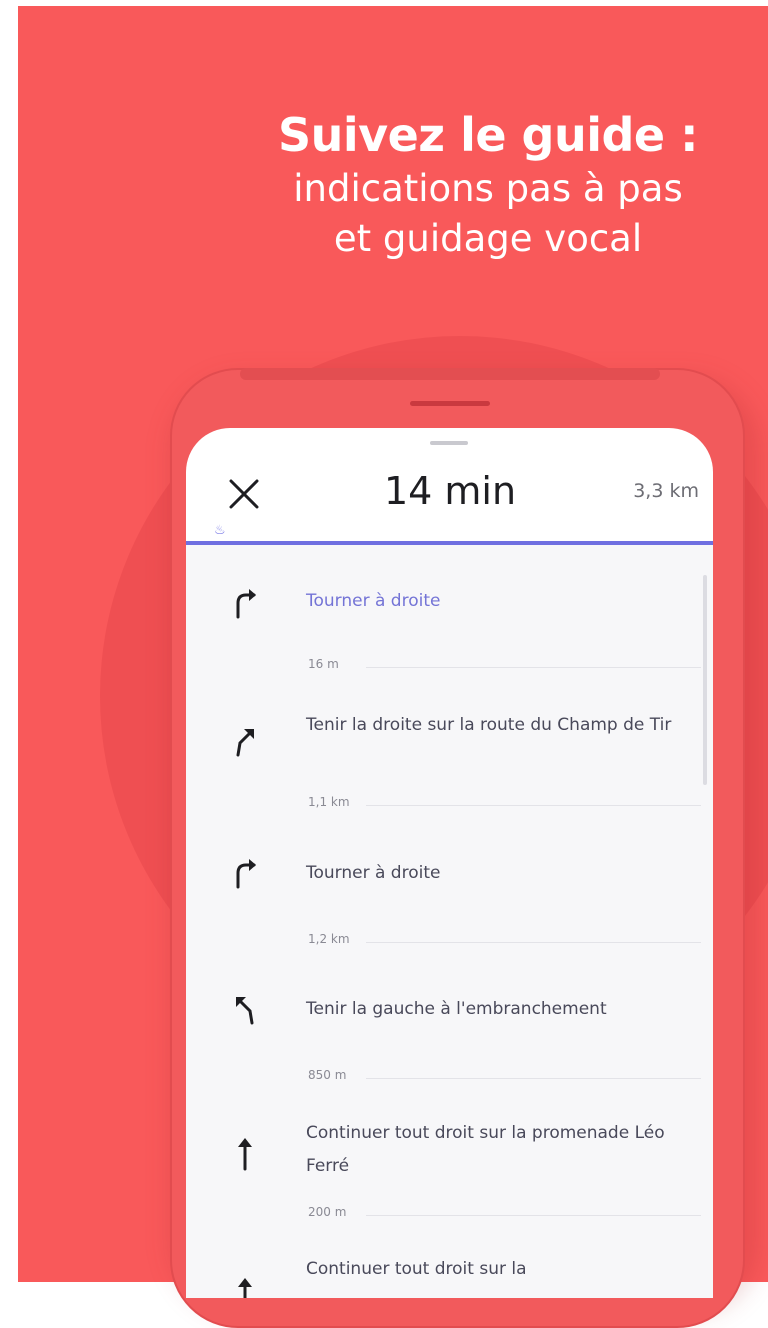 The height and width of the screenshot is (1328, 768). What do you see at coordinates (488, 135) in the screenshot?
I see `headline-title: Suivez le guide :` at bounding box center [488, 135].